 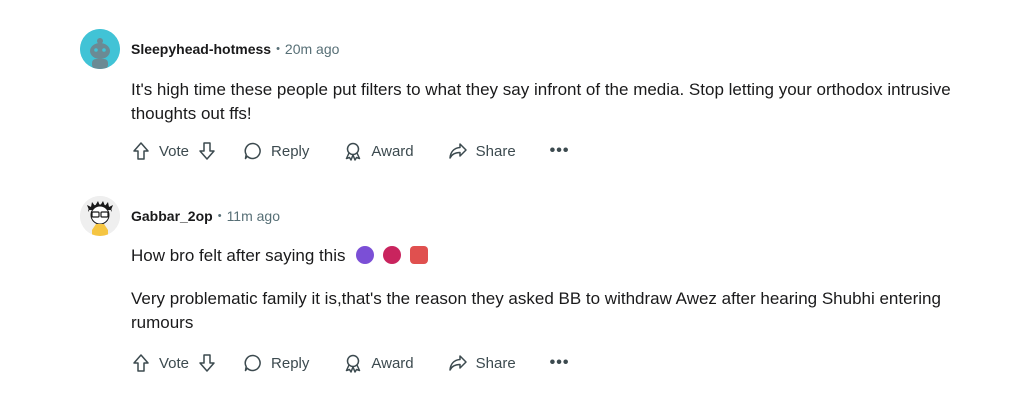 What do you see at coordinates (172, 216) in the screenshot?
I see `username: Gabbar_2op` at bounding box center [172, 216].